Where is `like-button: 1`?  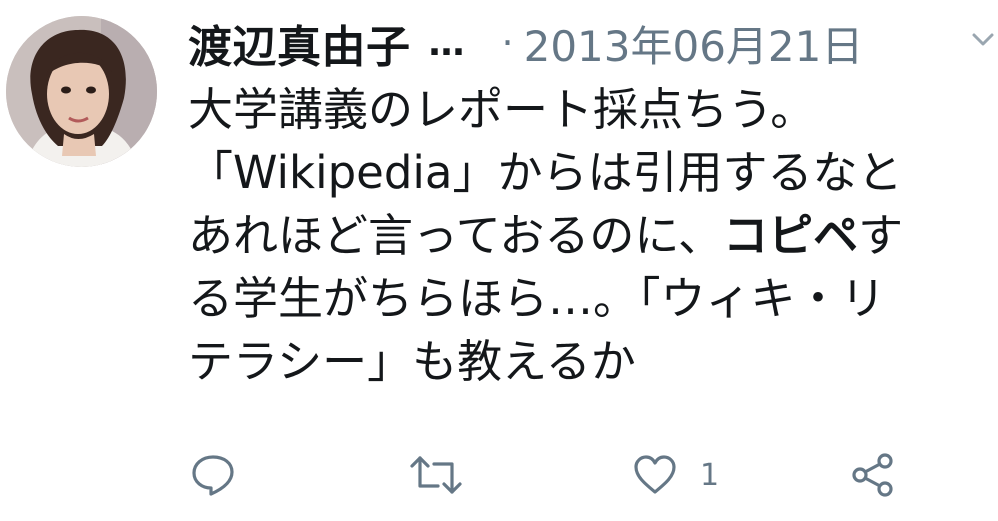 like-button: 1 is located at coordinates (675, 475).